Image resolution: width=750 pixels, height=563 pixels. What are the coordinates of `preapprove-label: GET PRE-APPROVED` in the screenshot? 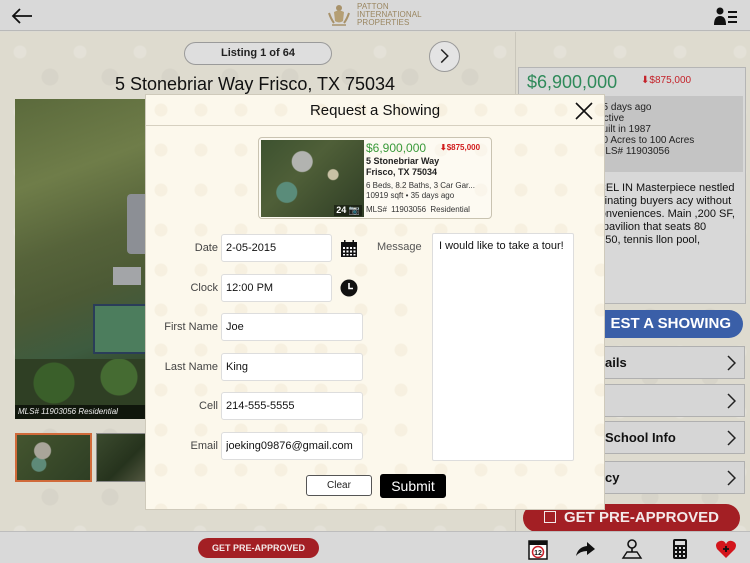 It's located at (641, 517).